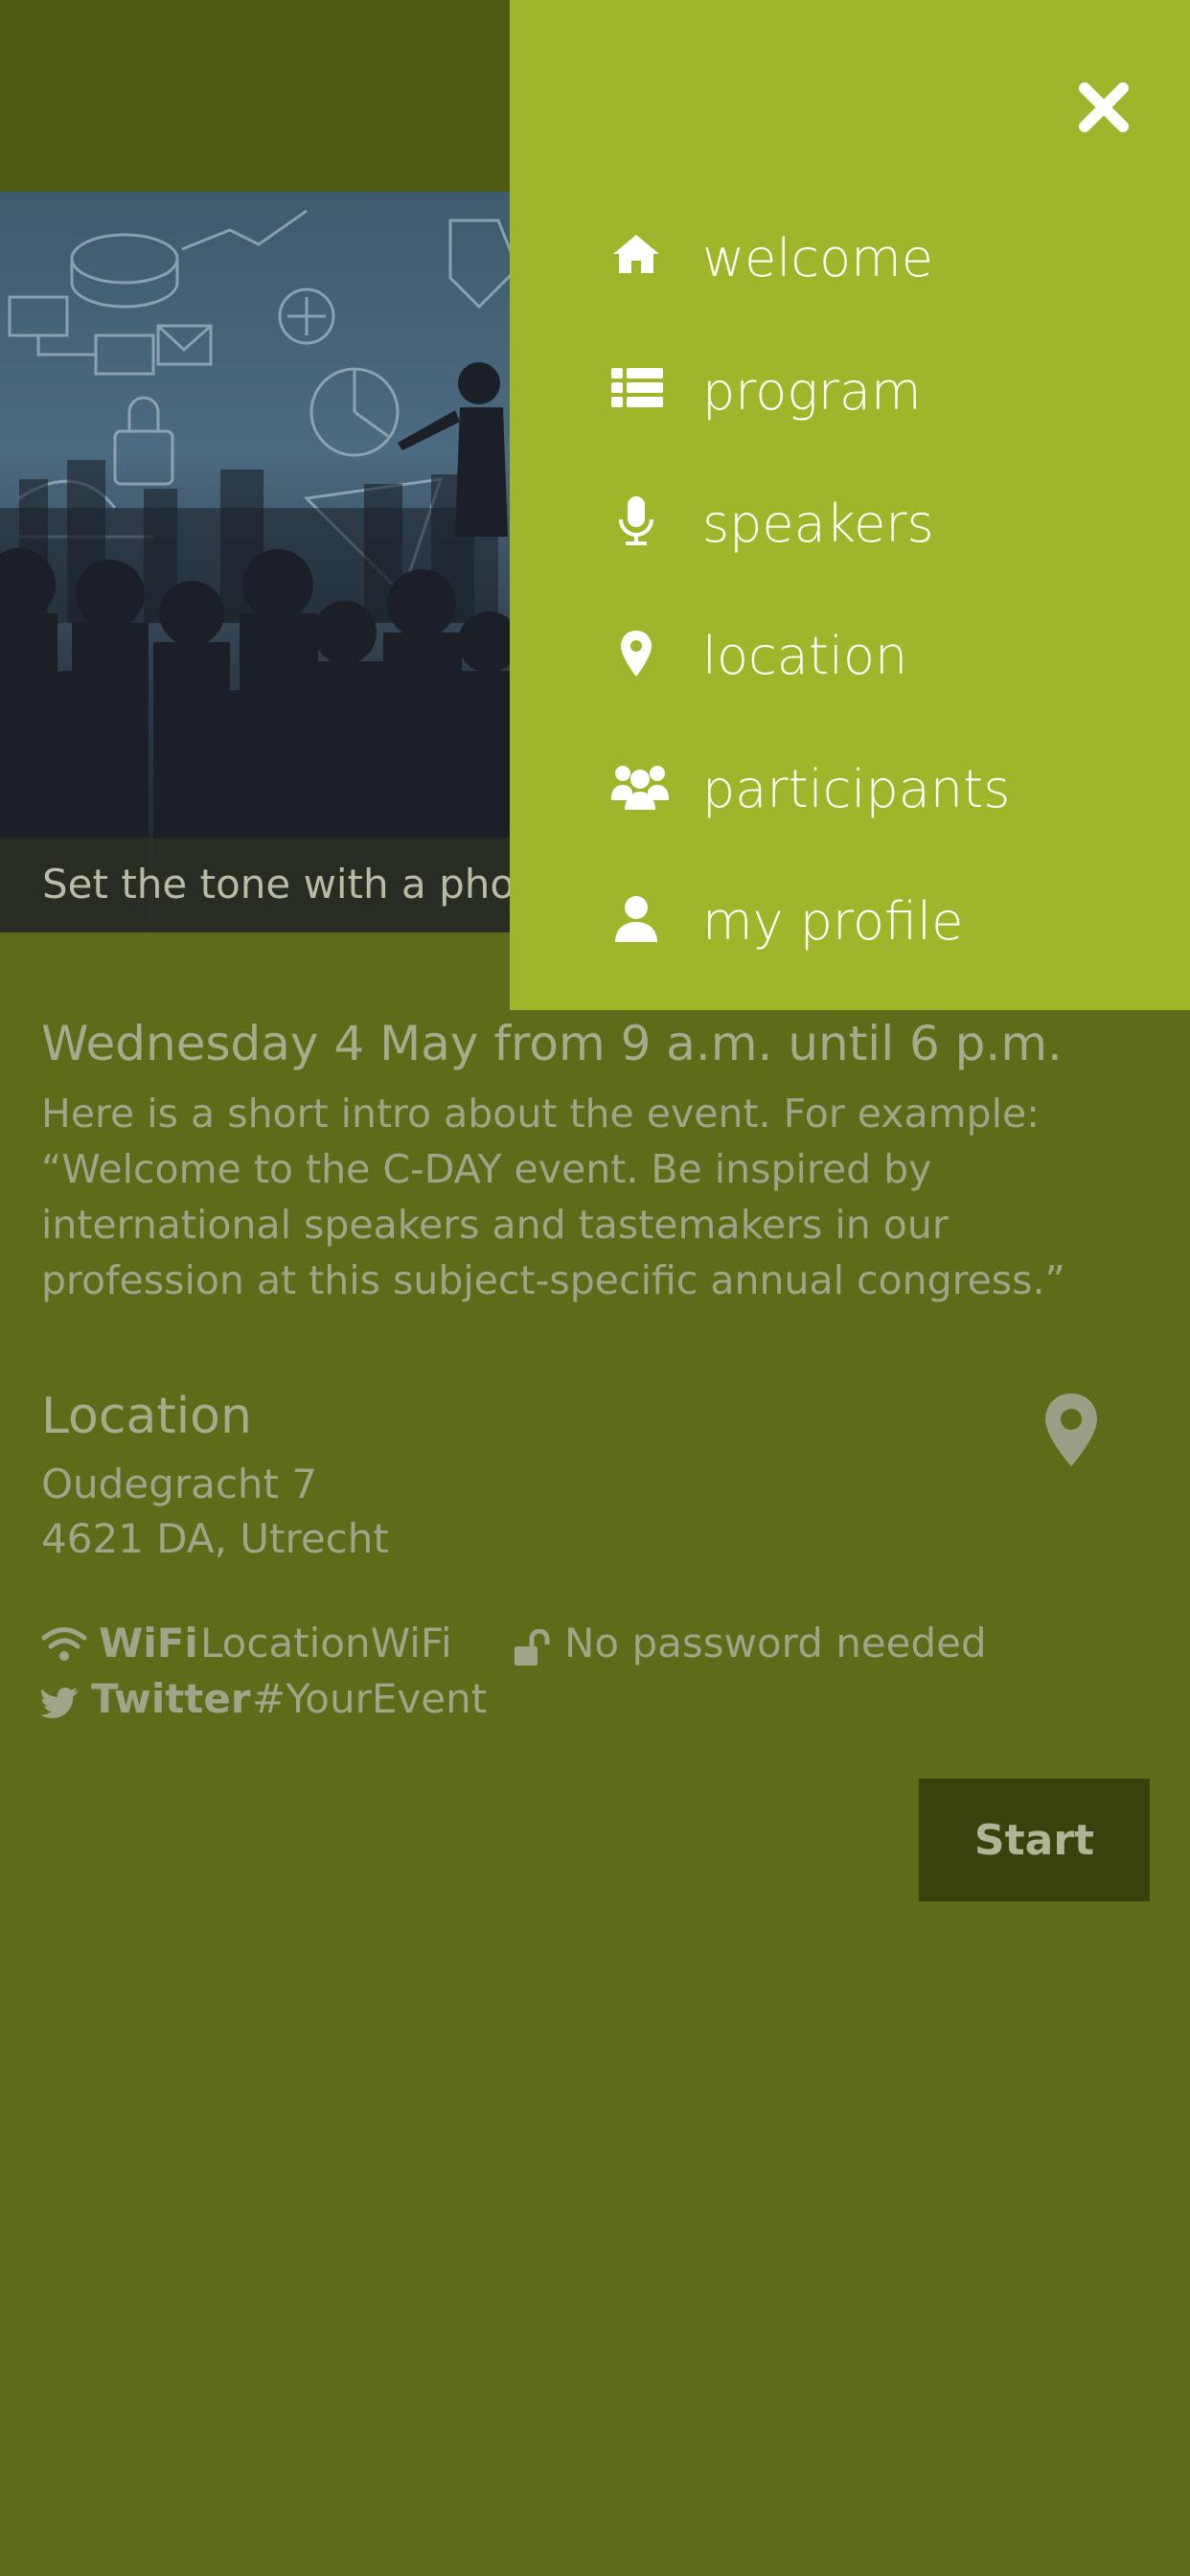  I want to click on menu-item-label: speakers, so click(818, 524).